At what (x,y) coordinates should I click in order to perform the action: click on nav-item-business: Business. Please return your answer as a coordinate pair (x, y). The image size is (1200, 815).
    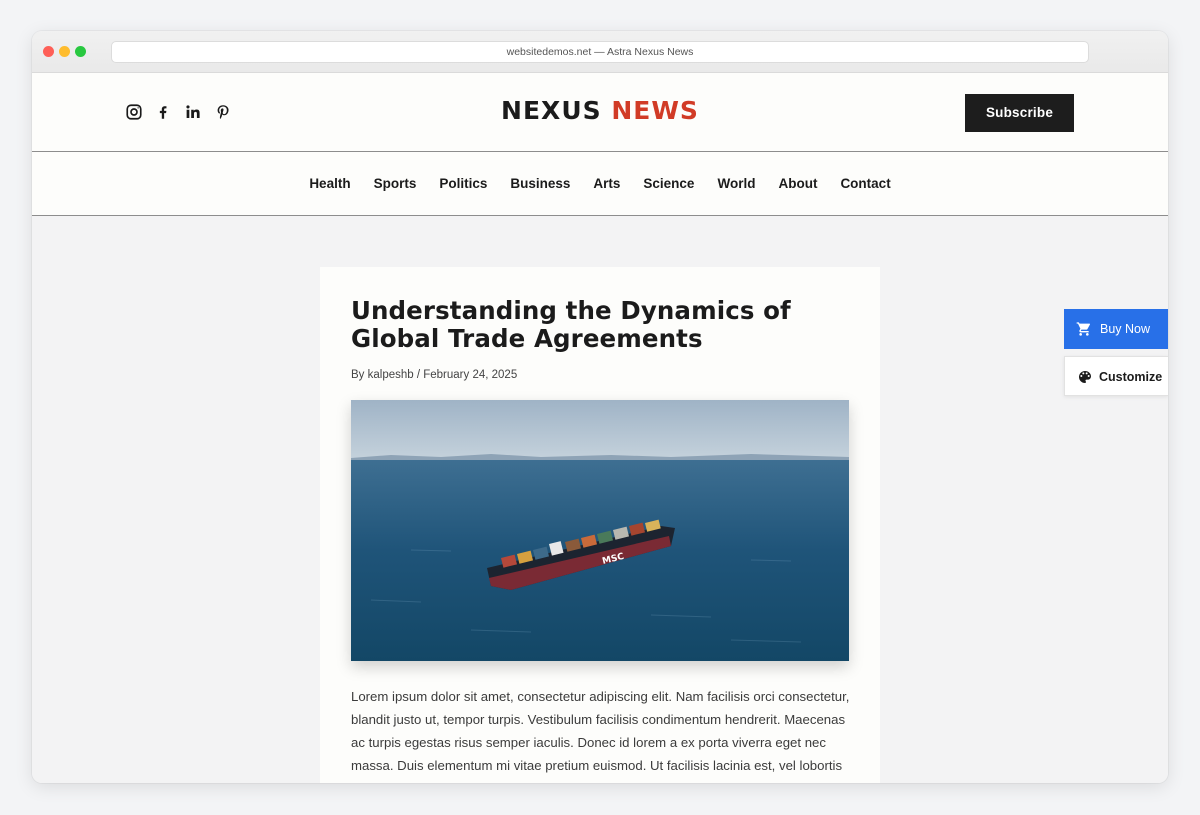
    Looking at the image, I should click on (540, 183).